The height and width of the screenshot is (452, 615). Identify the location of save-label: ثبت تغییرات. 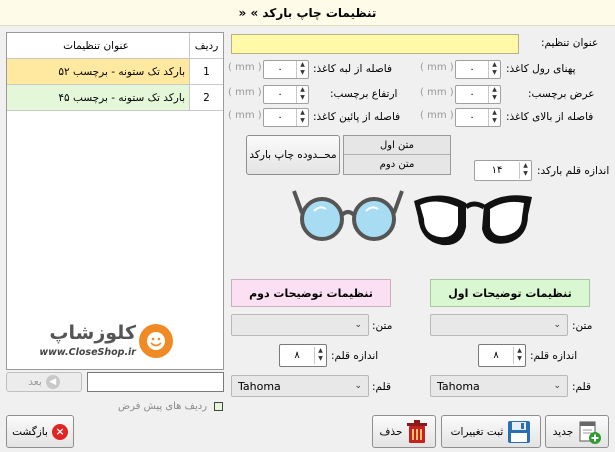
(477, 431).